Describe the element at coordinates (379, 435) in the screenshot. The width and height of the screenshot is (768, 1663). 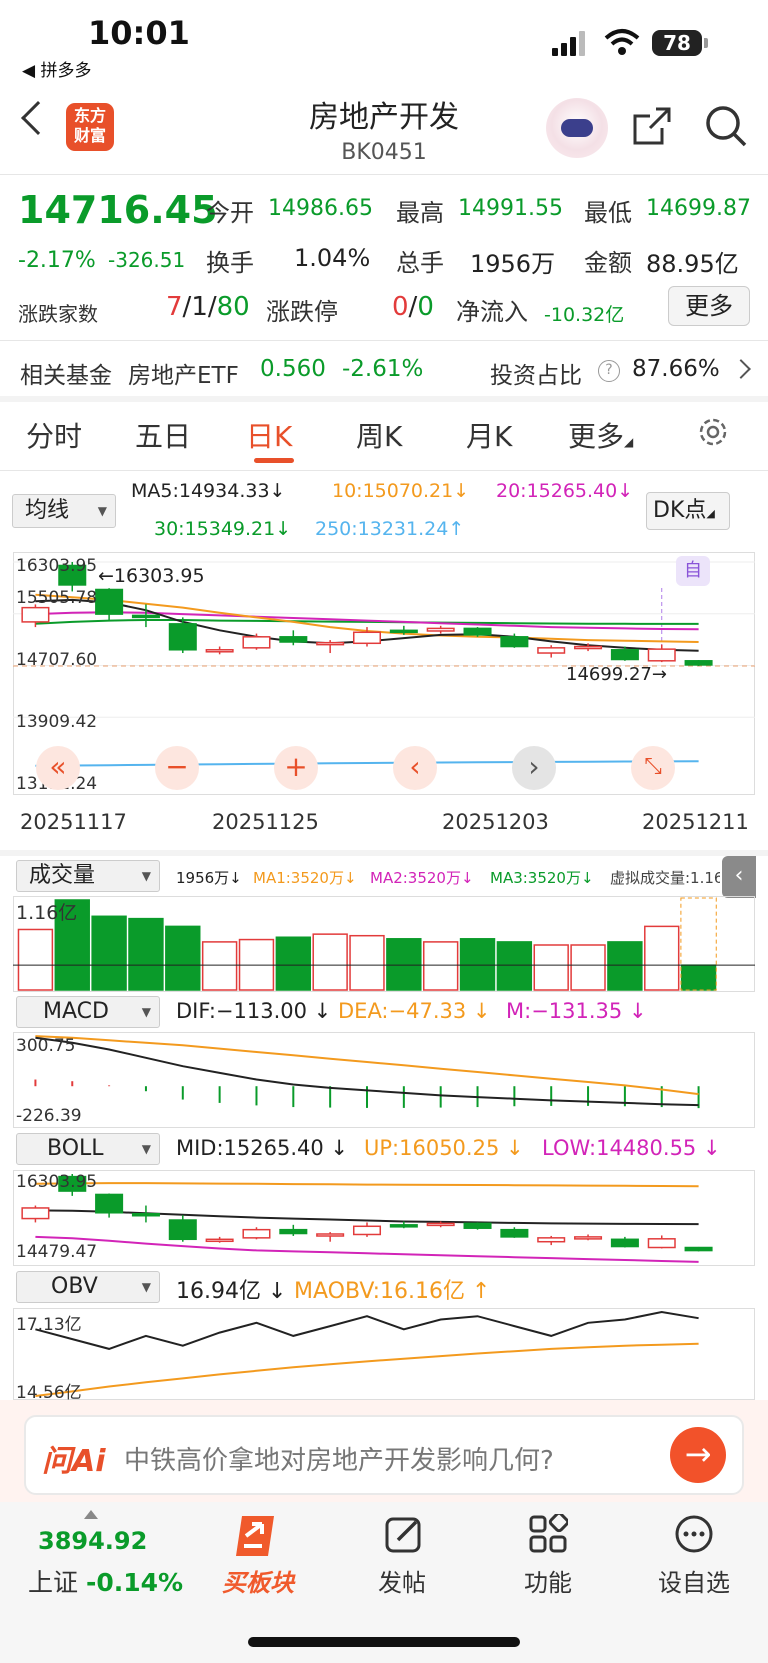
I see `tab-weekly-k: 周K` at that location.